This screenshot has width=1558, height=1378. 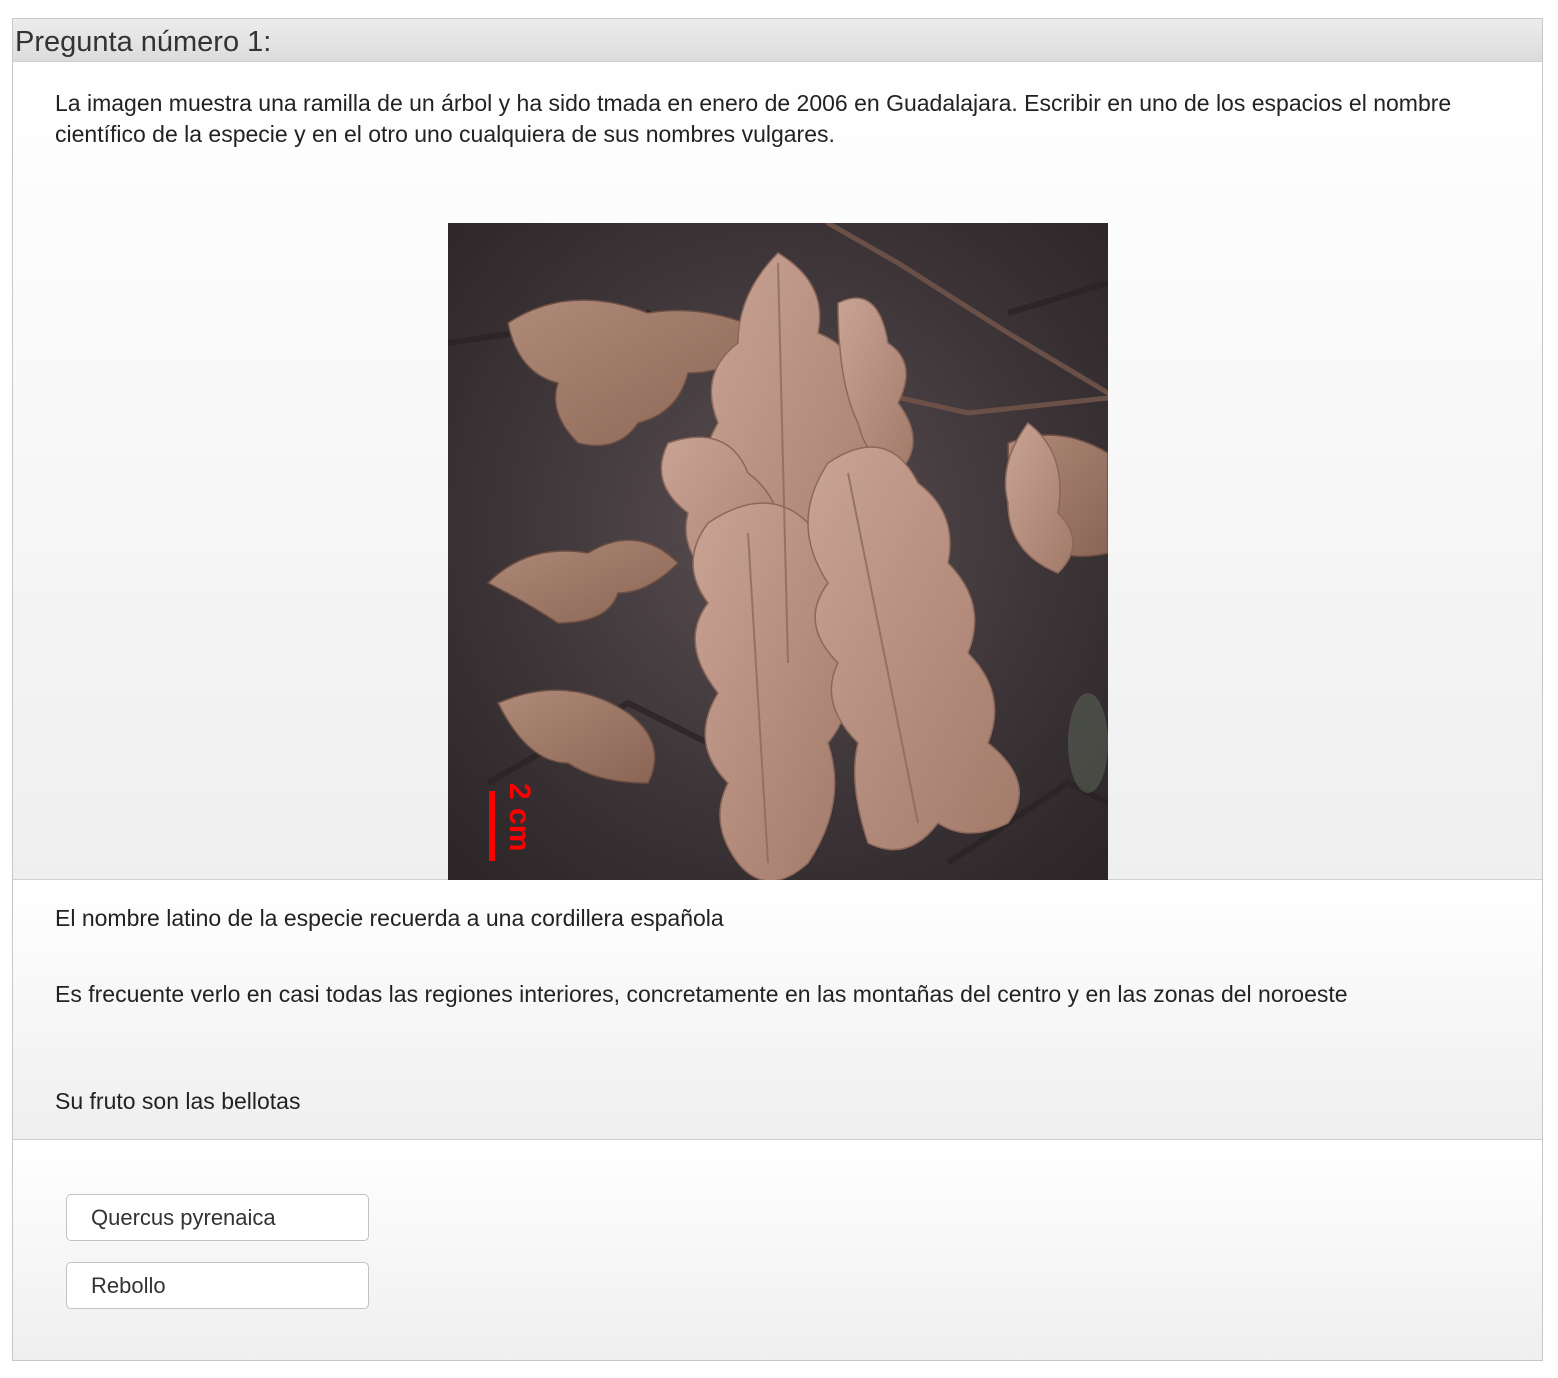 I want to click on common-name-input, so click(x=217, y=1285).